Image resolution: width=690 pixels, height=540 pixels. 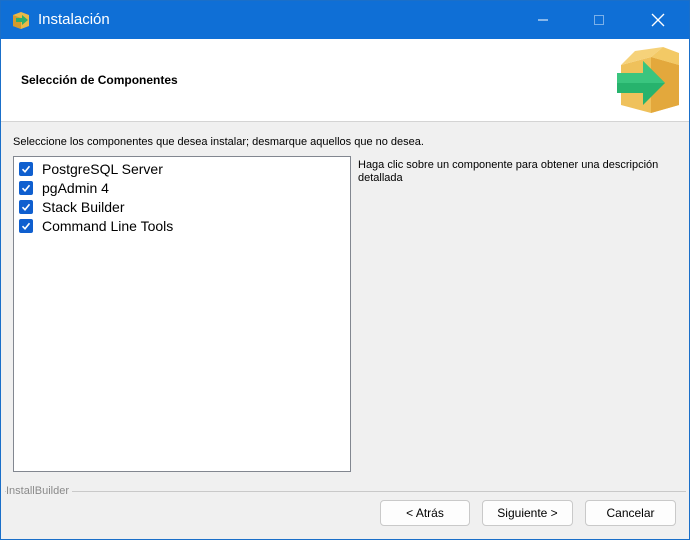 I want to click on component-label: Command Line Tools, so click(x=108, y=226).